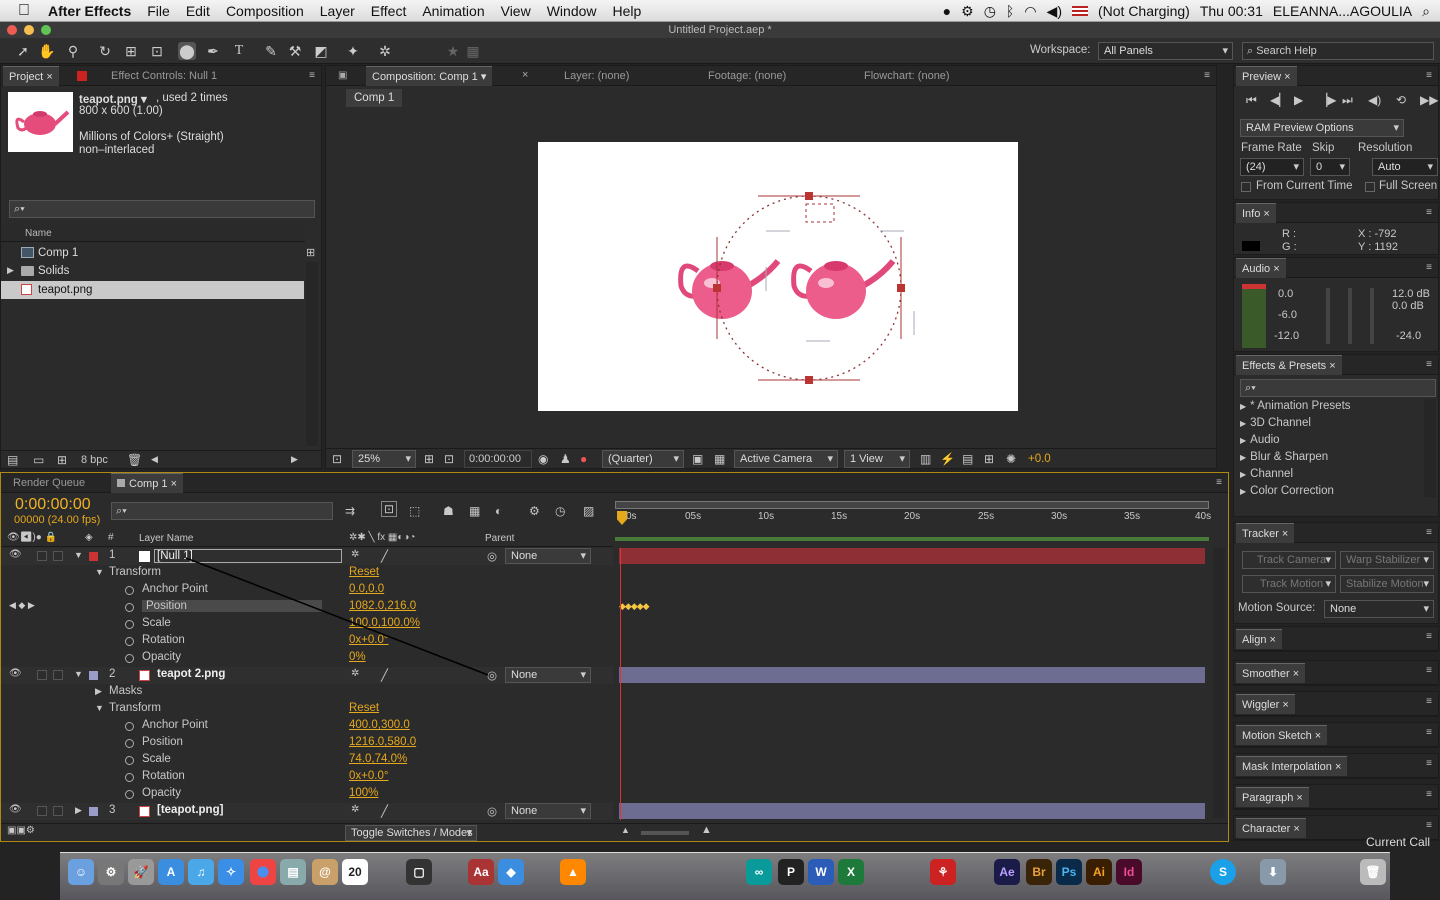 The width and height of the screenshot is (1440, 900). I want to click on current-time-indicator, so click(620, 684).